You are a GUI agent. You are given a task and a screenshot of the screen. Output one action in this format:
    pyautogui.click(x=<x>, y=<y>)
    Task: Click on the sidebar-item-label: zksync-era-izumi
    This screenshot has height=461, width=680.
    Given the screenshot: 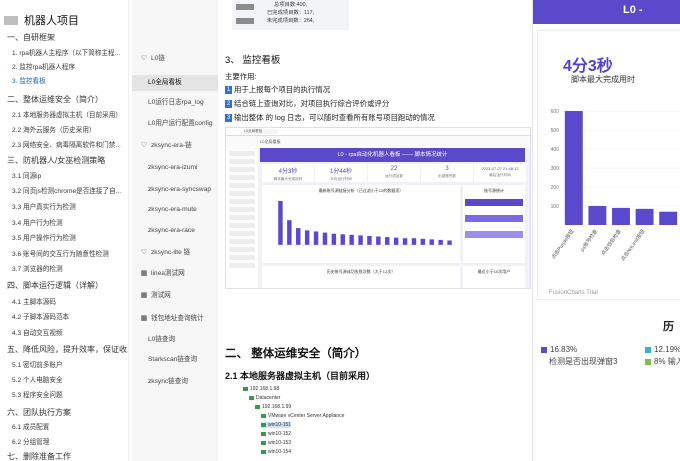 What is the action you would take?
    pyautogui.click(x=173, y=167)
    